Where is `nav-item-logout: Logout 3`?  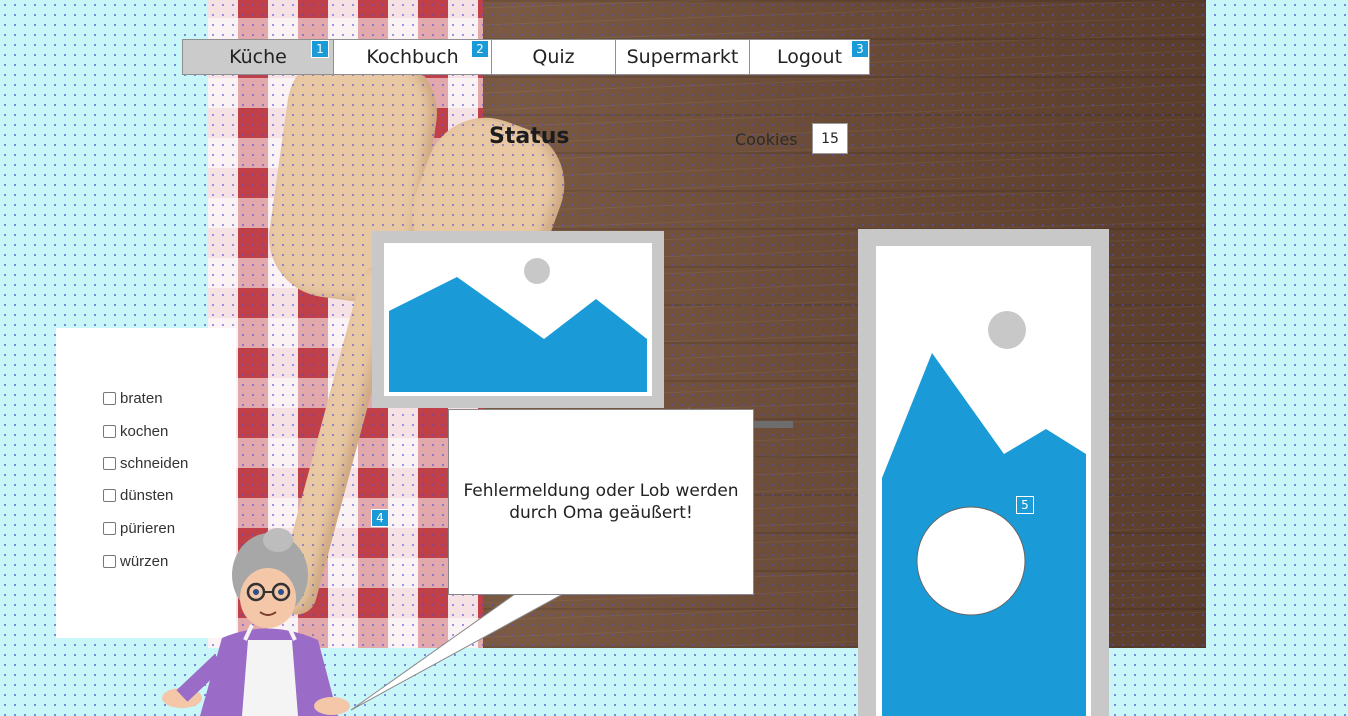 nav-item-logout: Logout 3 is located at coordinates (809, 57).